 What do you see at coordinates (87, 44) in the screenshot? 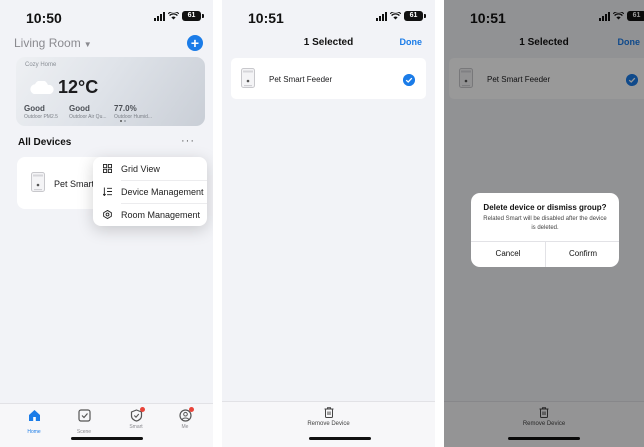
I see `chevron-down-icon: ▼` at bounding box center [87, 44].